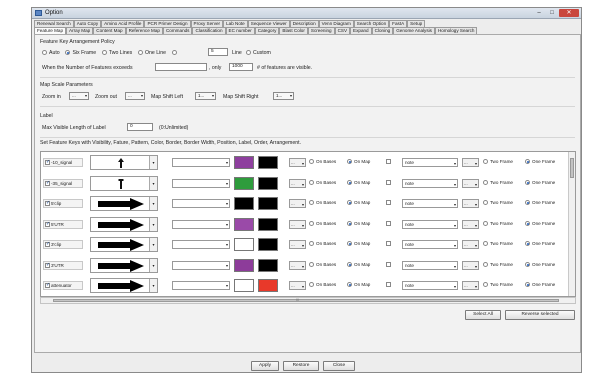 Image resolution: width=595 pixels, height=377 pixels. What do you see at coordinates (539, 13) in the screenshot?
I see `minimize-button: –` at bounding box center [539, 13].